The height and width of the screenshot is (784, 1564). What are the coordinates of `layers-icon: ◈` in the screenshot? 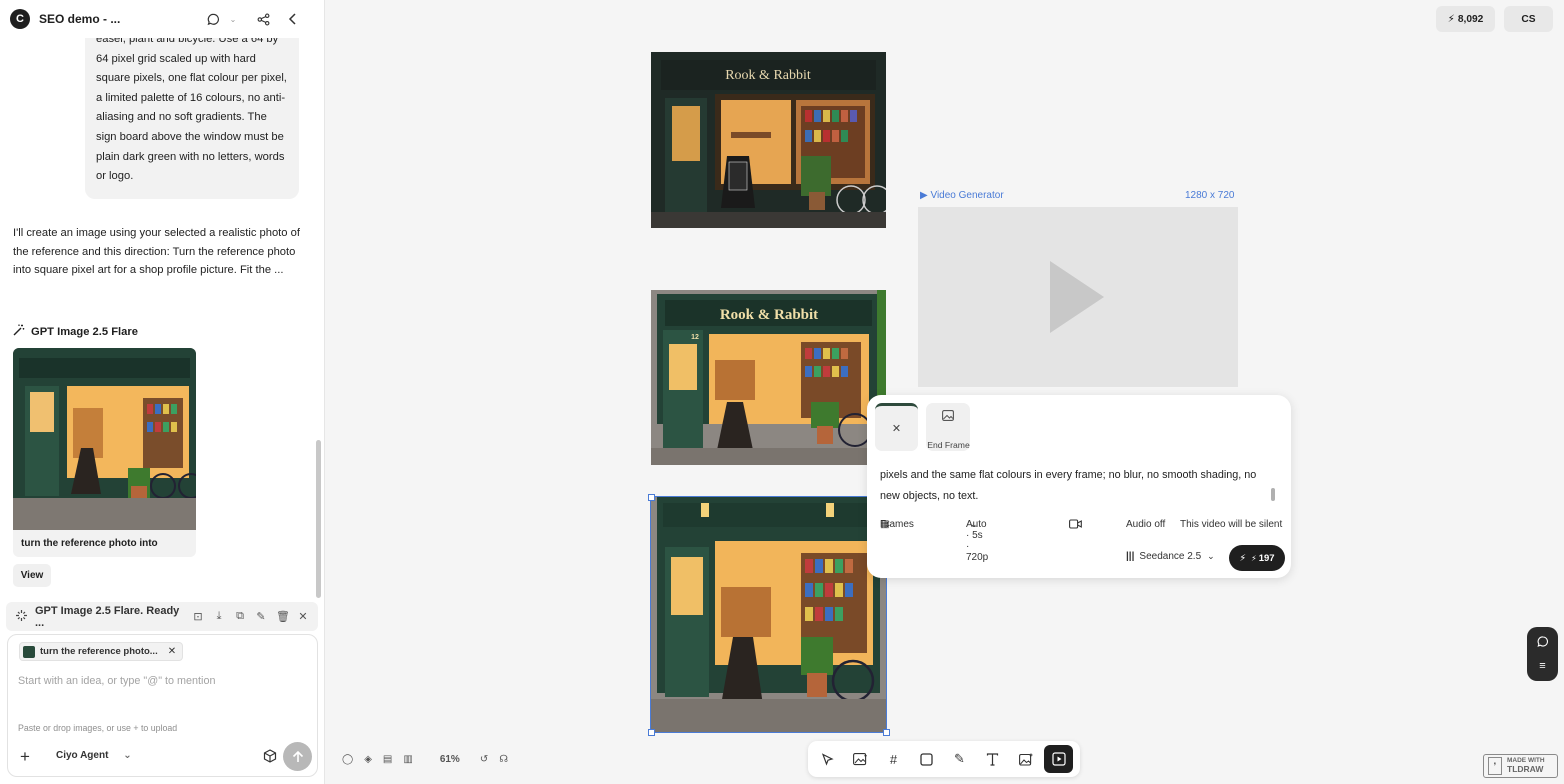 It's located at (368, 759).